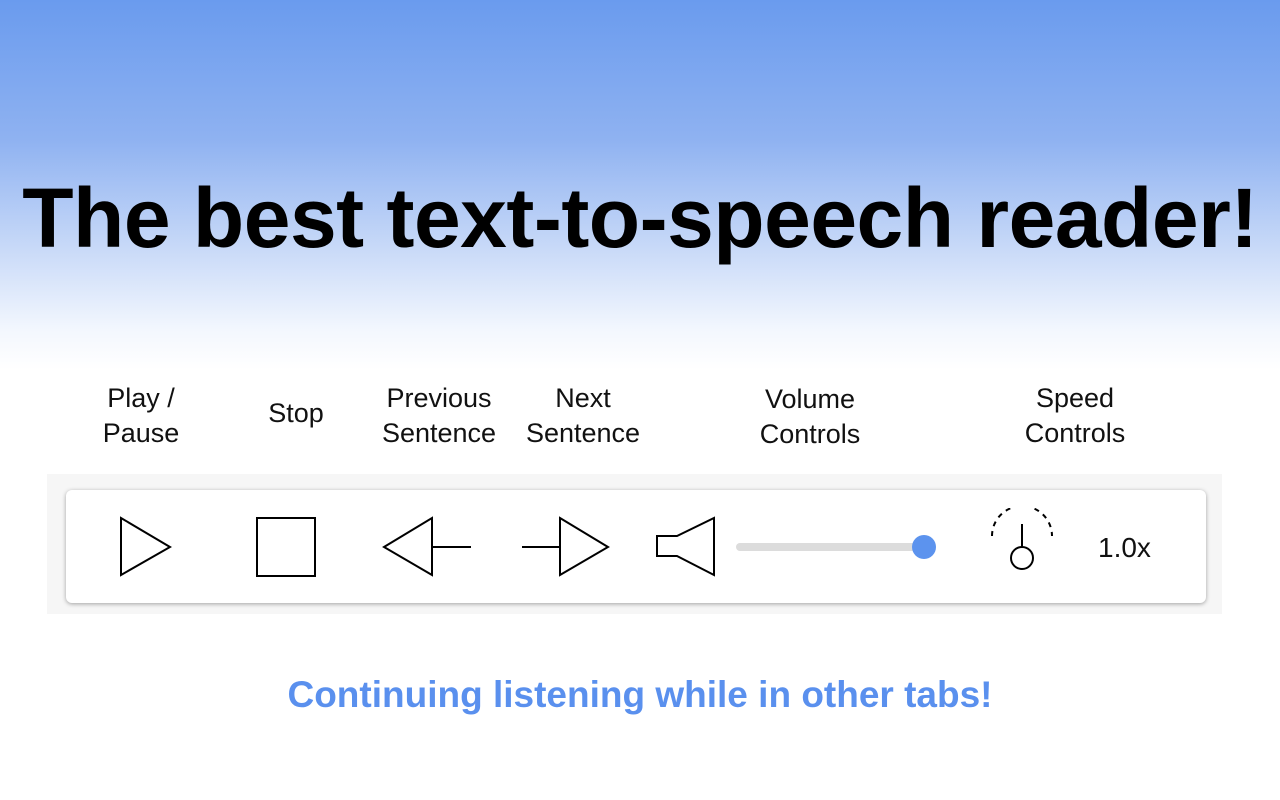  I want to click on volume-slider-thumb, so click(924, 547).